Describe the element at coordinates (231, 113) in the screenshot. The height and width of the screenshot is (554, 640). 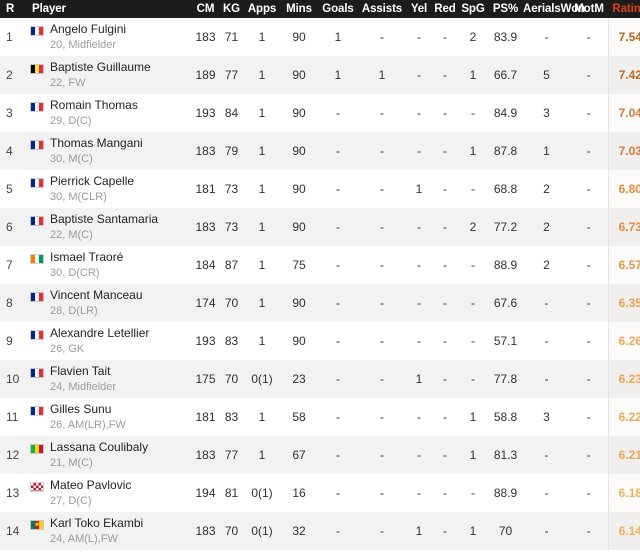
I see `cell-kg: 84` at that location.